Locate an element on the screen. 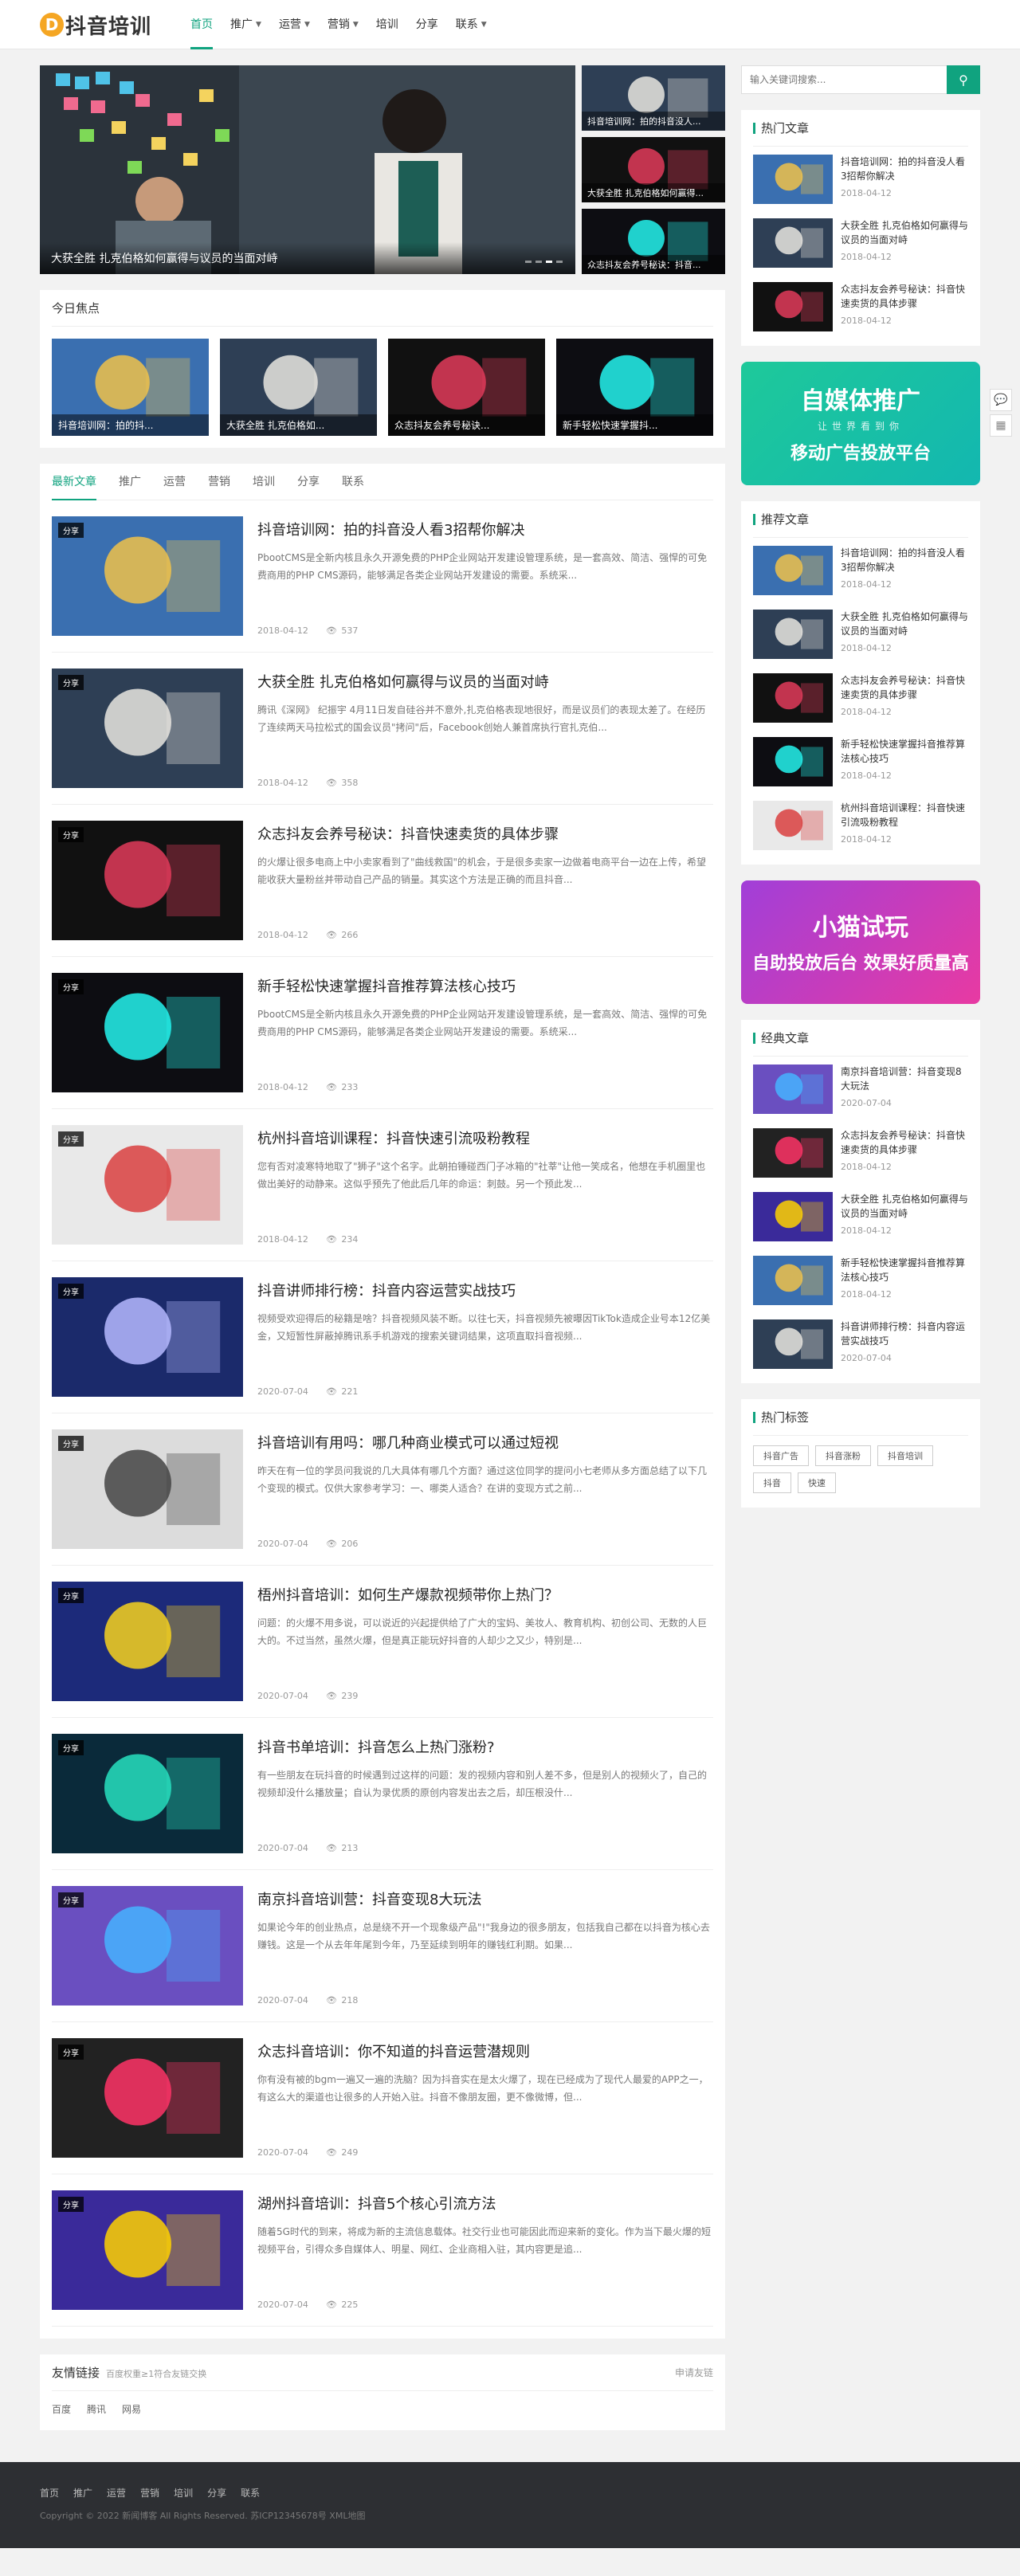  widget-list-item: 抖音讲师排行榜：抖音内容运营实战技巧 2020-07-04 is located at coordinates (860, 1344).